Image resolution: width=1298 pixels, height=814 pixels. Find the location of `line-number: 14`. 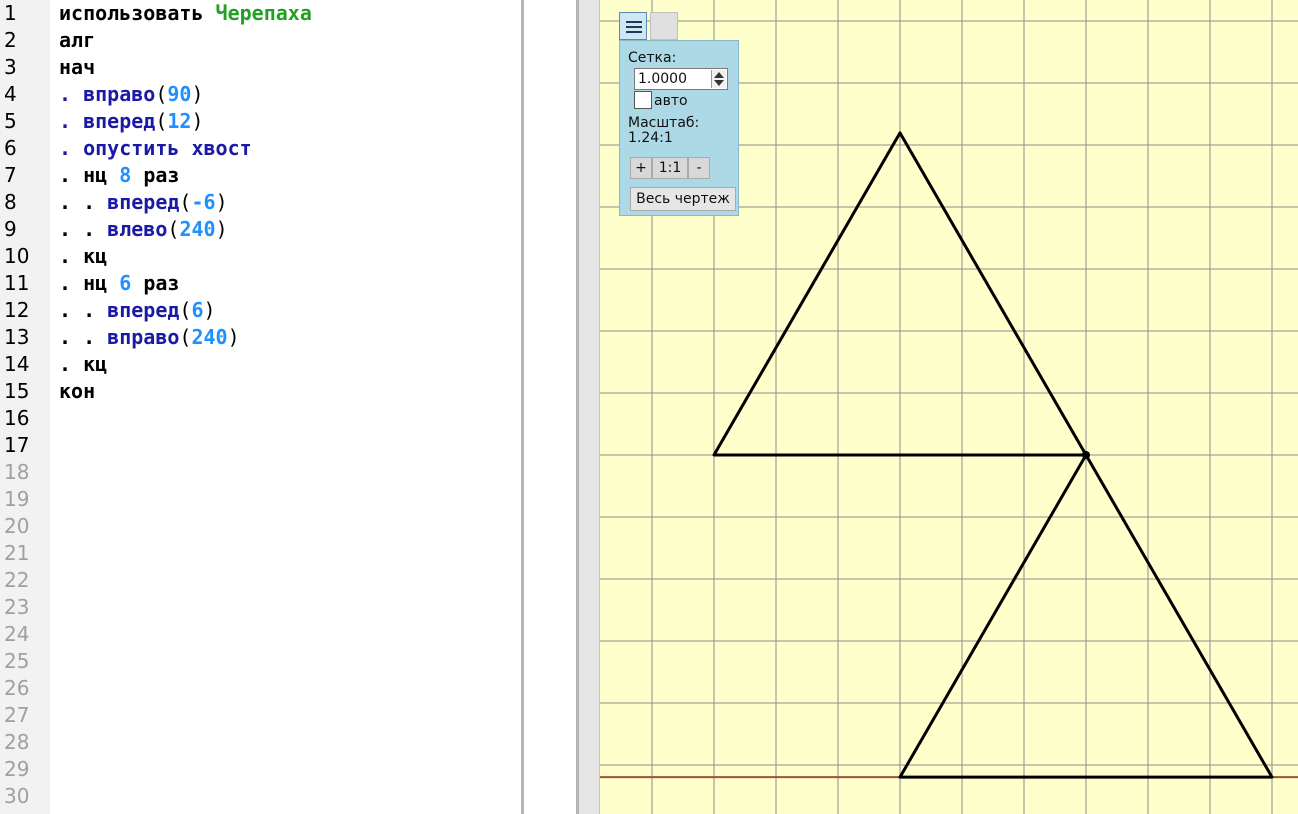

line-number: 14 is located at coordinates (17, 364).